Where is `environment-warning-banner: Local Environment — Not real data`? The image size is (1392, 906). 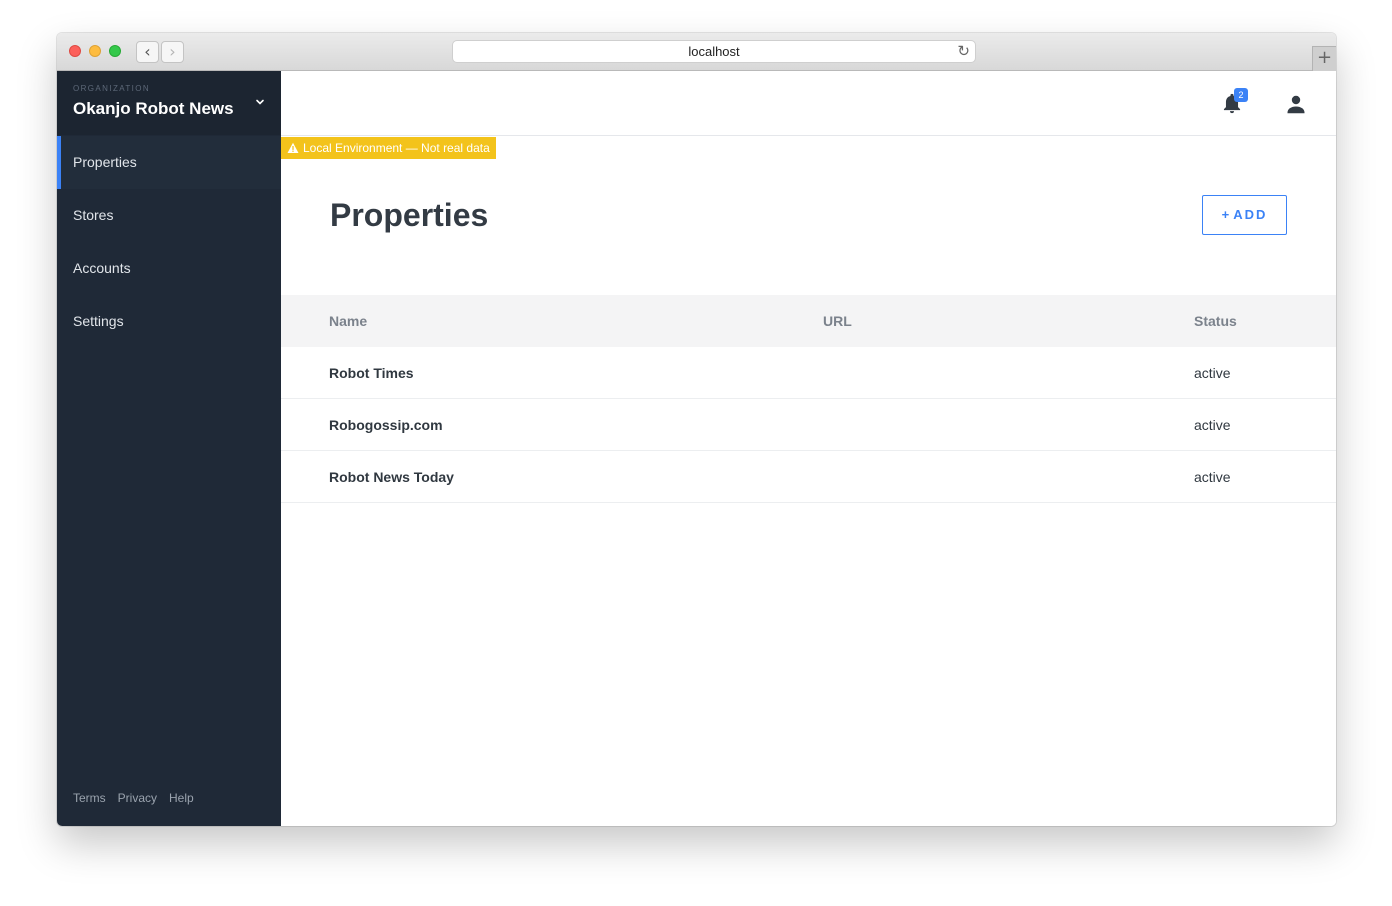
environment-warning-banner: Local Environment — Not real data is located at coordinates (388, 148).